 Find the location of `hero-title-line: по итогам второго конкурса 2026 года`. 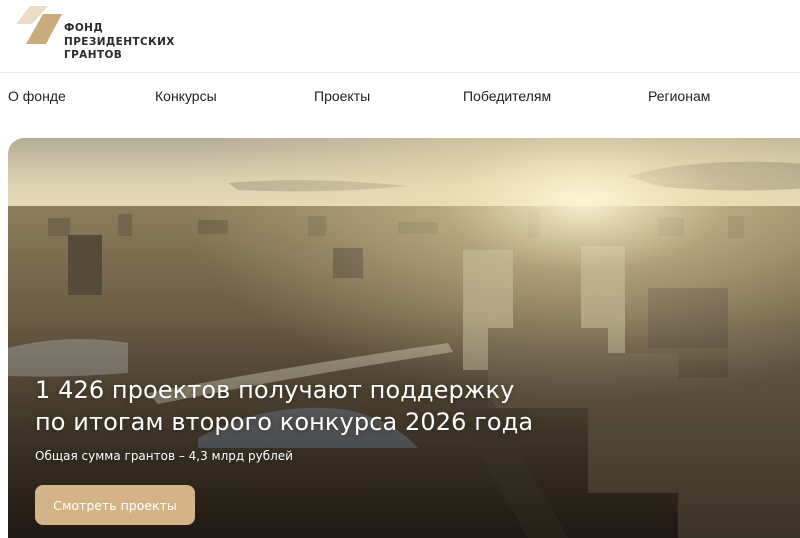

hero-title-line: по итогам второго конкурса 2026 года is located at coordinates (284, 422).